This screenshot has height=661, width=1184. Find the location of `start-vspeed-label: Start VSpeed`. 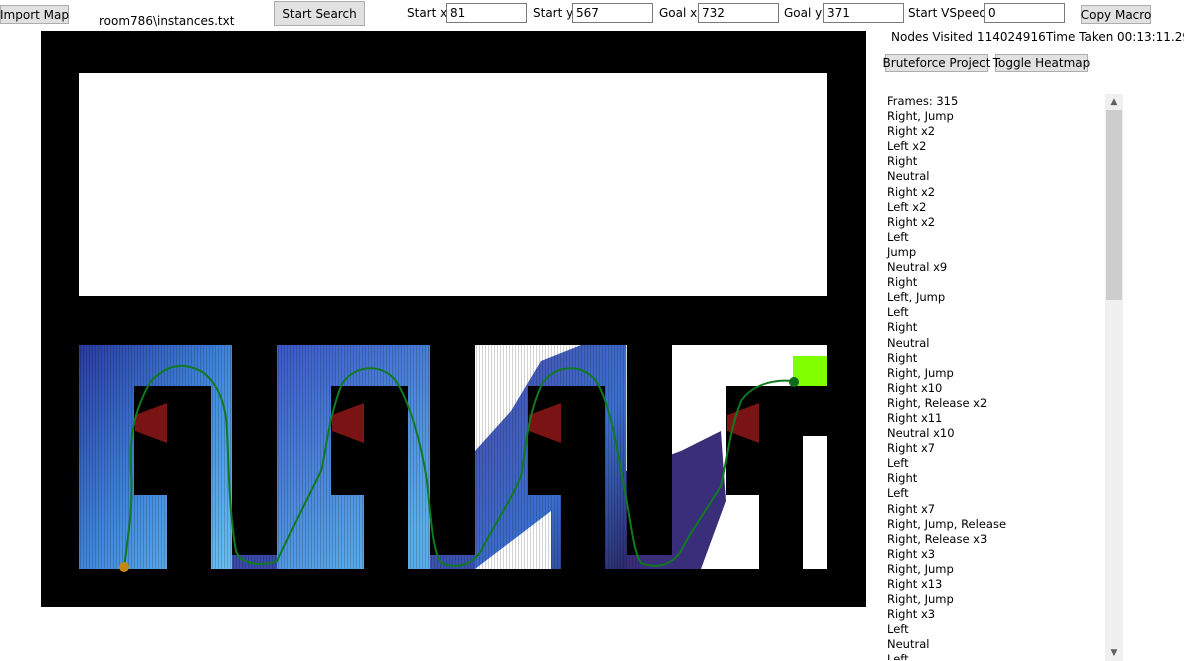

start-vspeed-label: Start VSpeed is located at coordinates (947, 13).